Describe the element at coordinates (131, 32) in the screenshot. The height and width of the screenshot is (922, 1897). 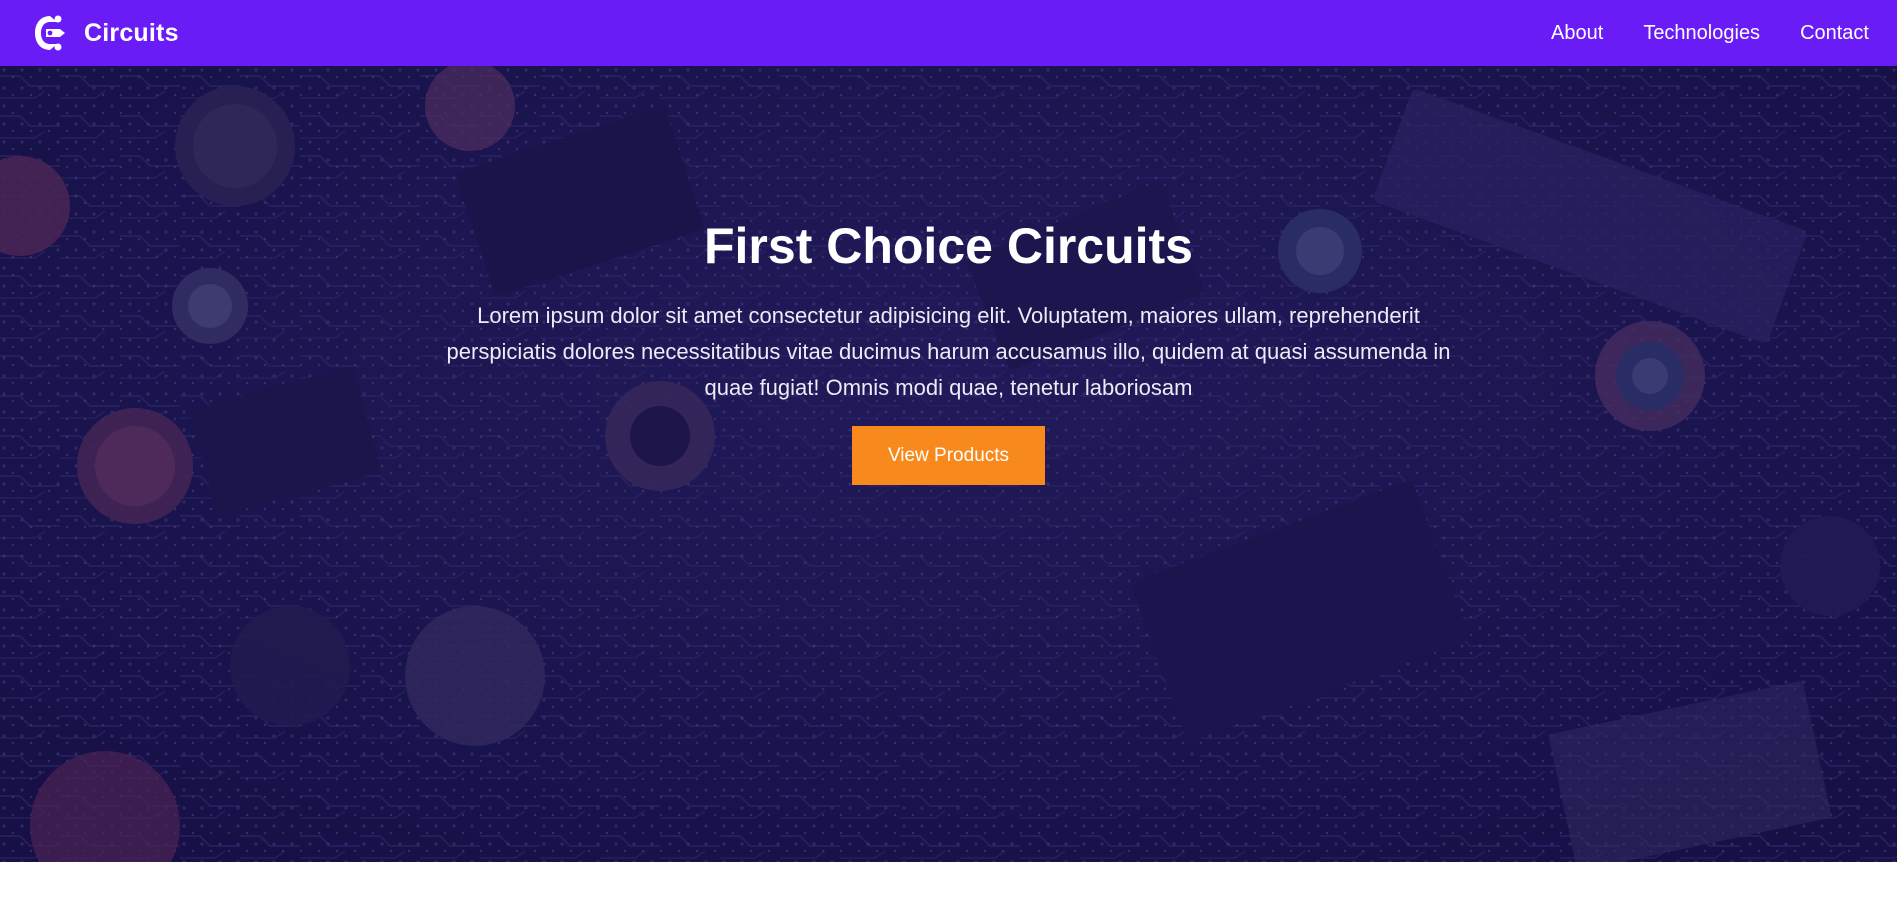
I see `brand-name: Circuits` at that location.